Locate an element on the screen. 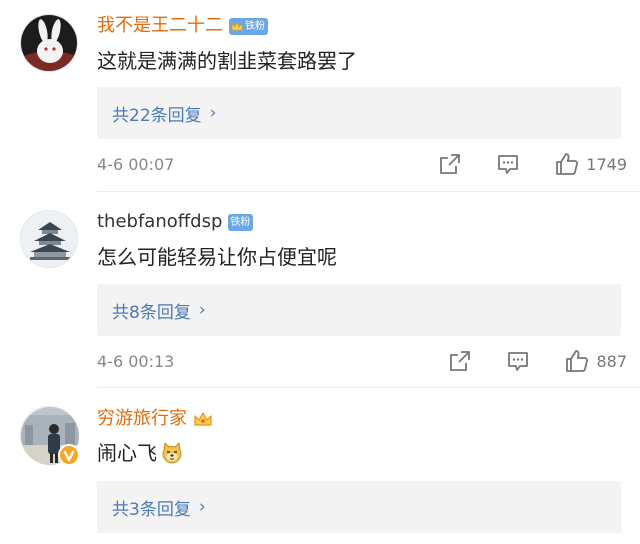 The height and width of the screenshot is (544, 640). comment-text: 这就是满满的割韭菜套路罢了 is located at coordinates (227, 61).